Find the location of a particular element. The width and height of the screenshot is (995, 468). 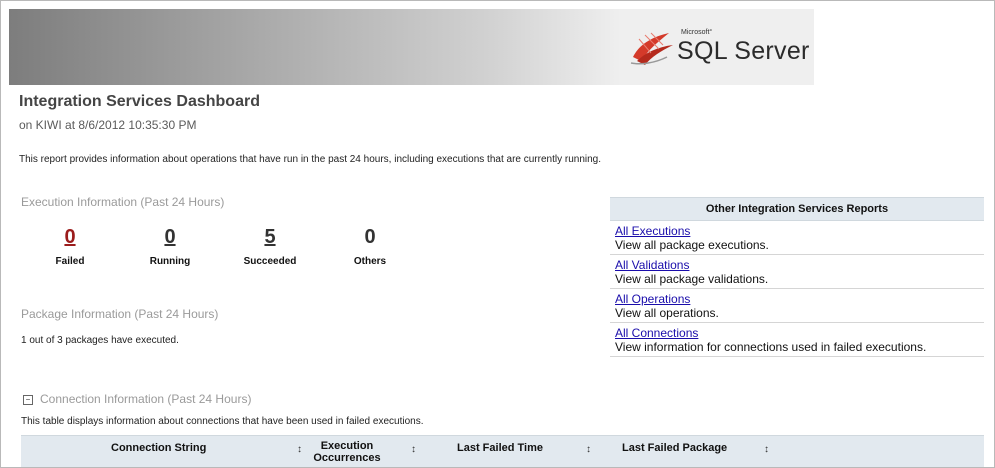

header-banner: Microsoft° SQL Server is located at coordinates (411, 47).